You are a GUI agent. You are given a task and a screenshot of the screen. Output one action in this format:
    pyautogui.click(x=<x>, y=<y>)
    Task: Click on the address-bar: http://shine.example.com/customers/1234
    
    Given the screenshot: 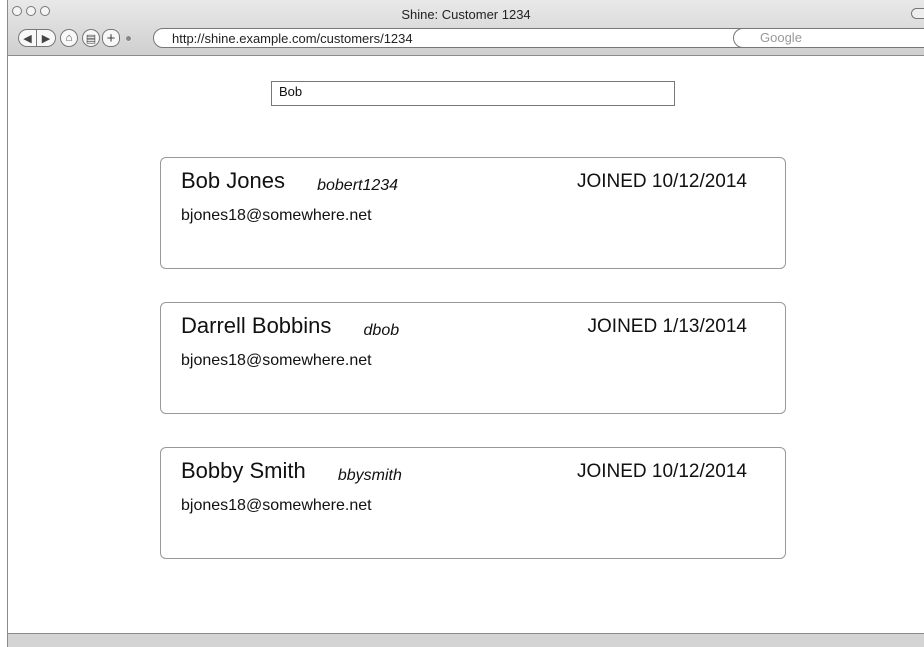 What is the action you would take?
    pyautogui.click(x=453, y=38)
    